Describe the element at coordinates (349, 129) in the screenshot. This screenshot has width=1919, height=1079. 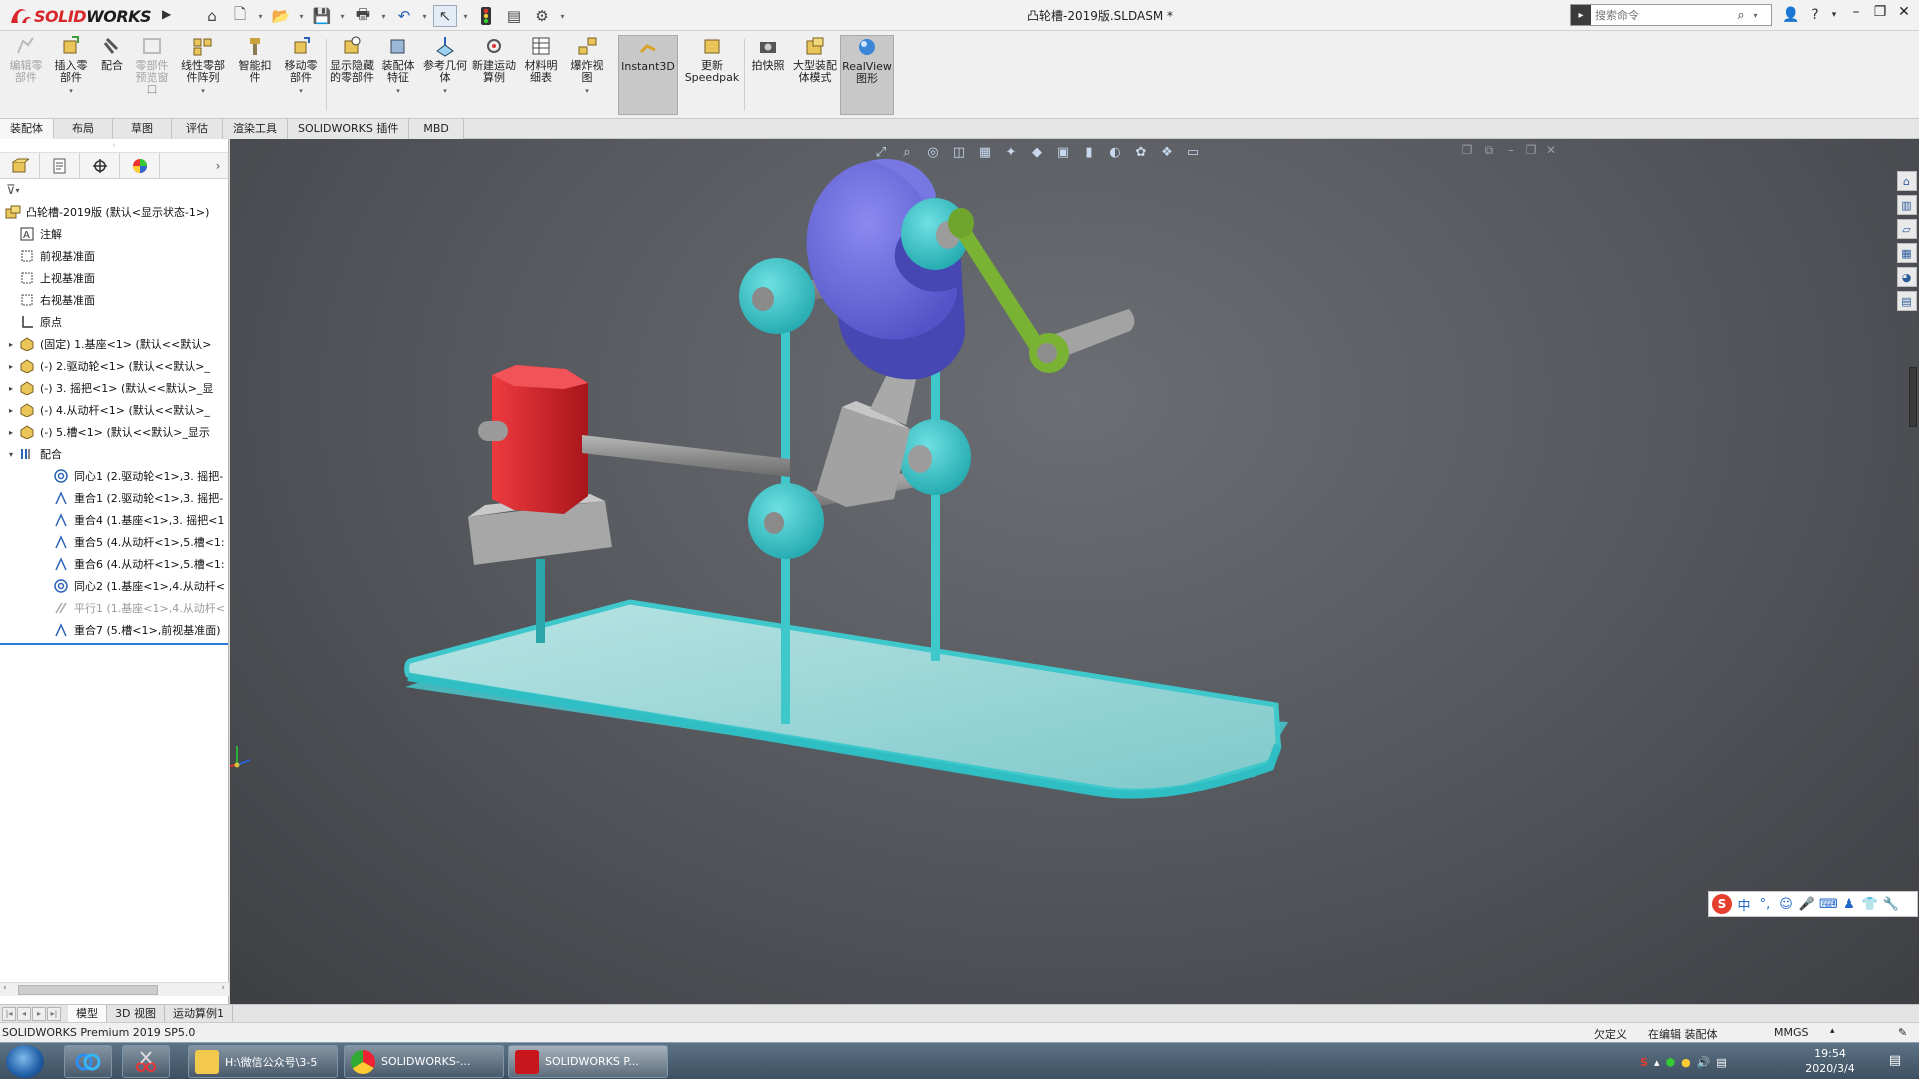
I see `tab-solidworks-addins: SOLIDWORKS 插件` at that location.